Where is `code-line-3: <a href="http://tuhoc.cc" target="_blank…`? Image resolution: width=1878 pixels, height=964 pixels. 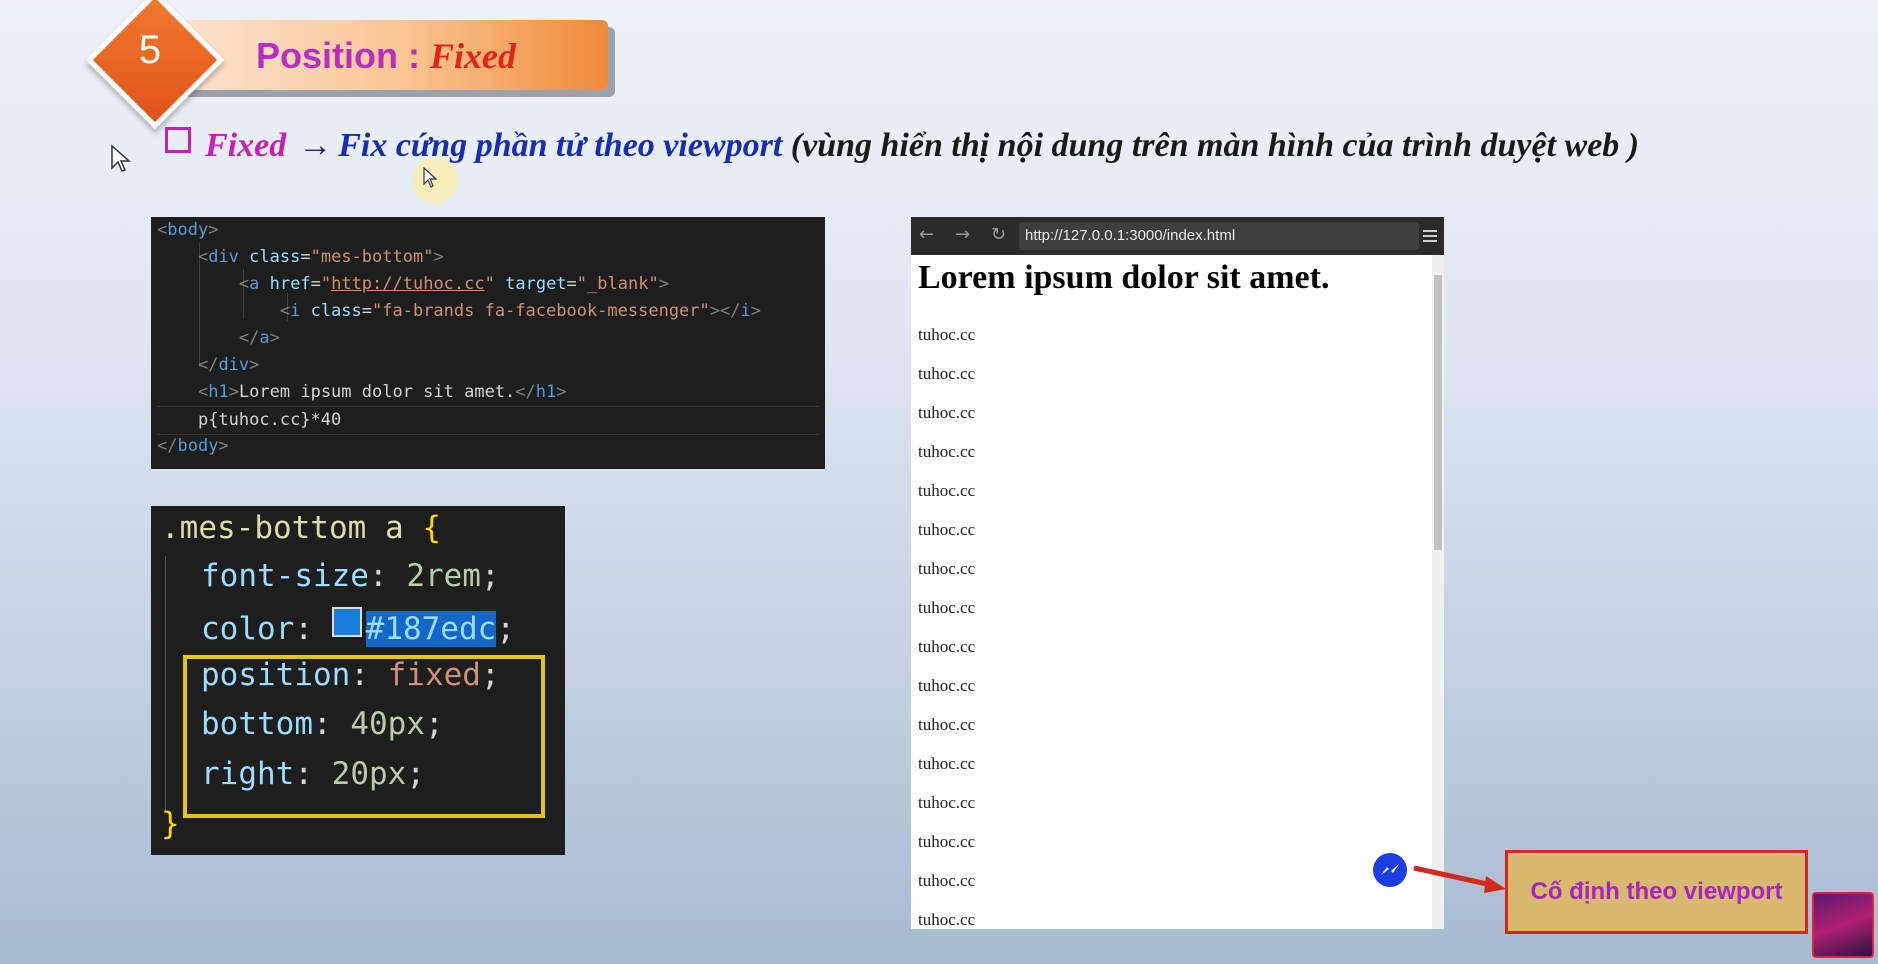 code-line-3: <a href="http://tuhoc.cc" target="_blank… is located at coordinates (453, 284).